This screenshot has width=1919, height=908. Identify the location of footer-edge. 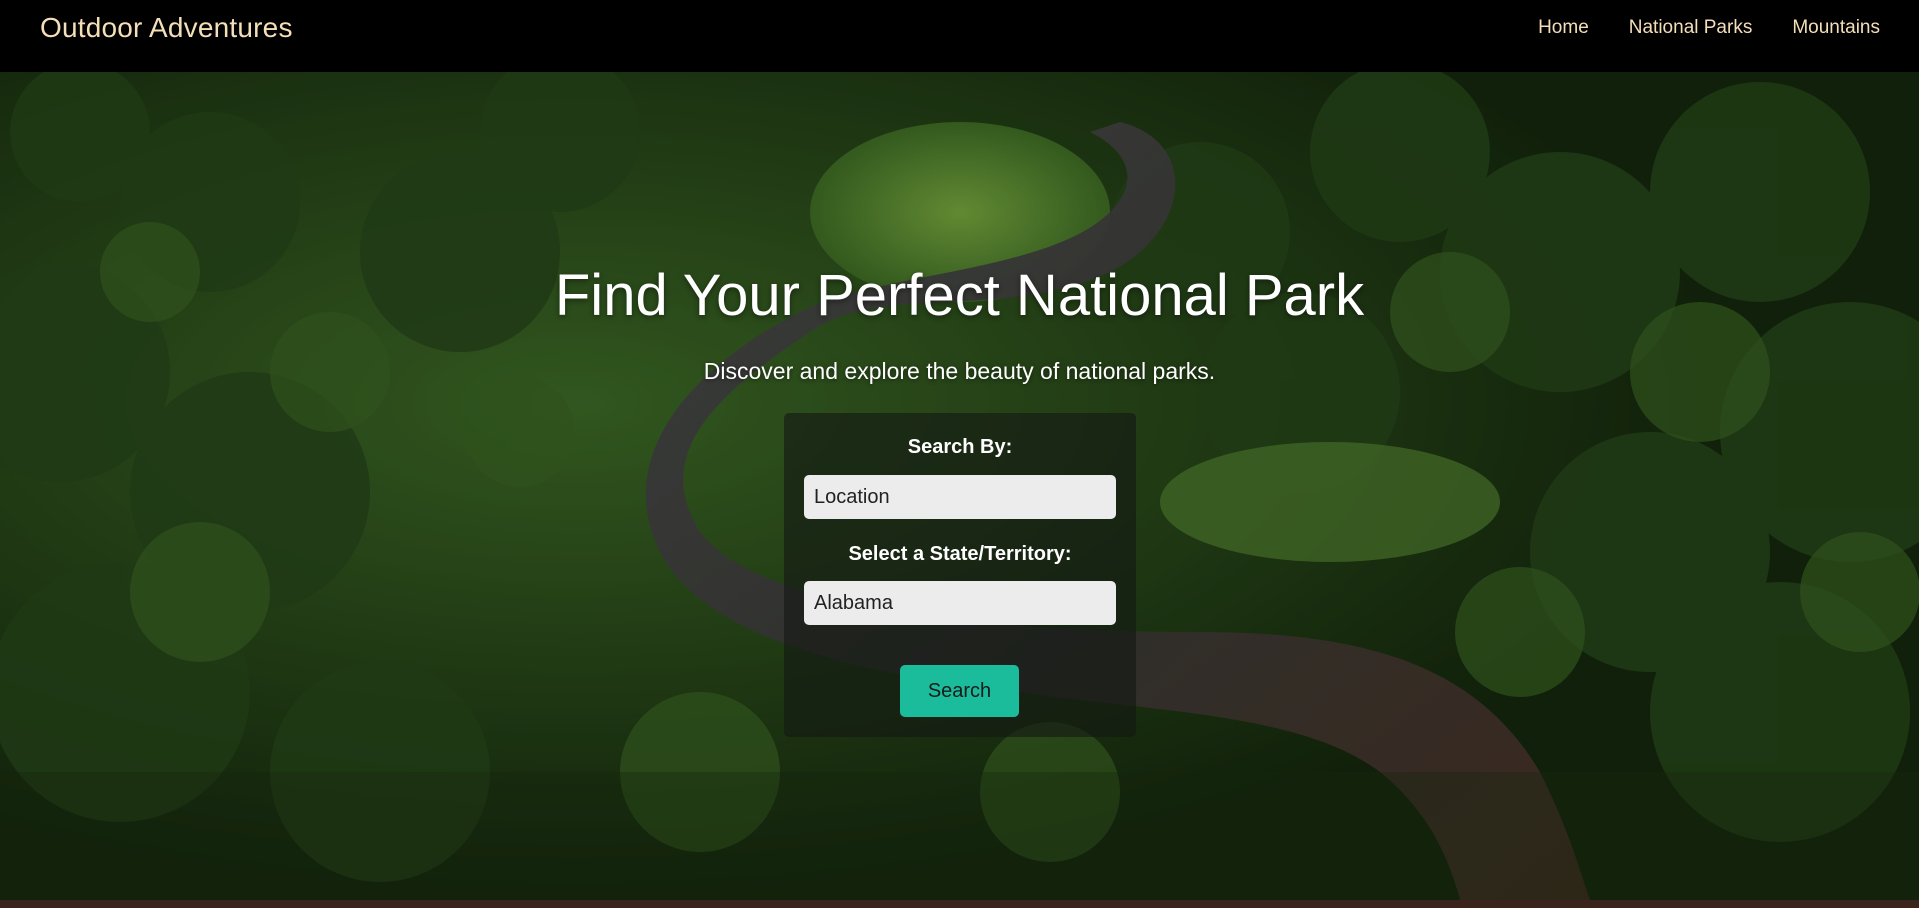
(959, 904).